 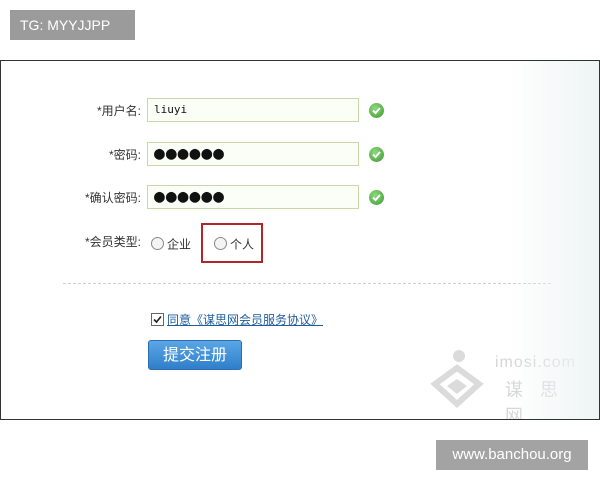 I want to click on agreement-checkbox, so click(x=157, y=320).